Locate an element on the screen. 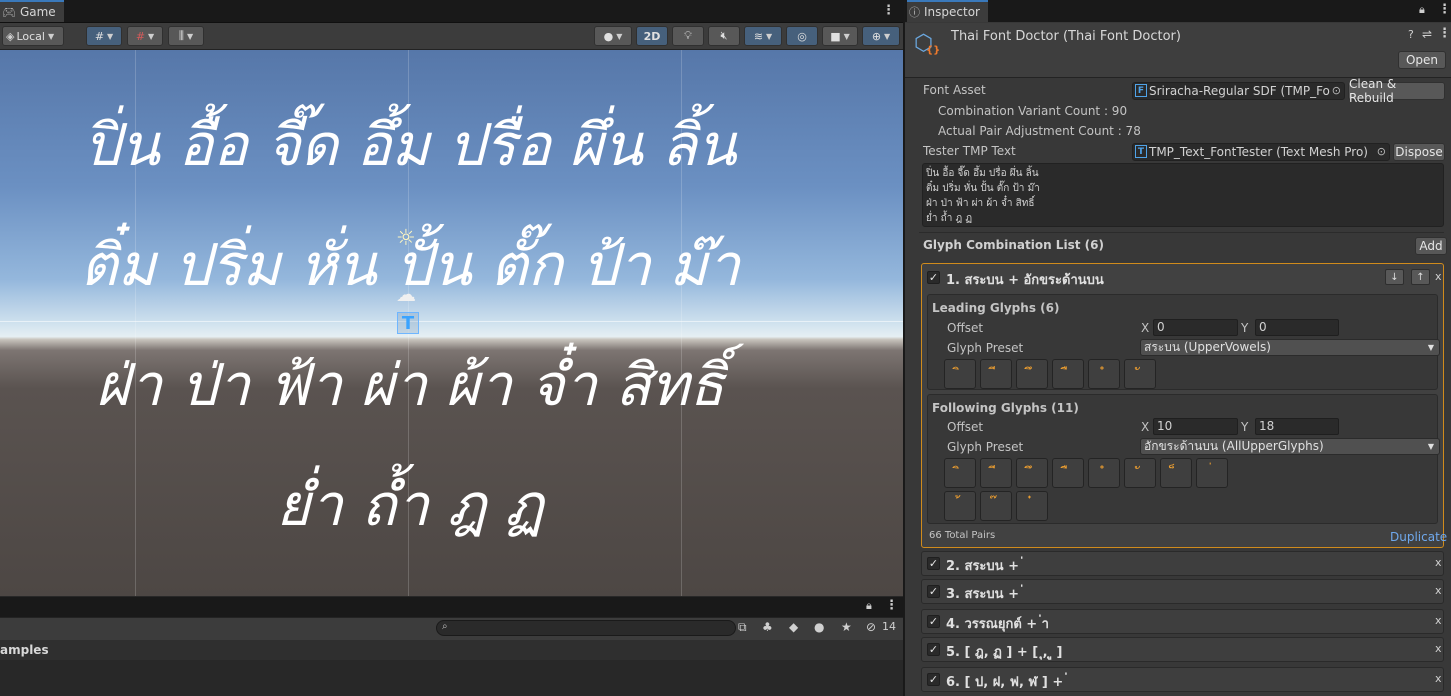  open-button: Open is located at coordinates (1422, 60).